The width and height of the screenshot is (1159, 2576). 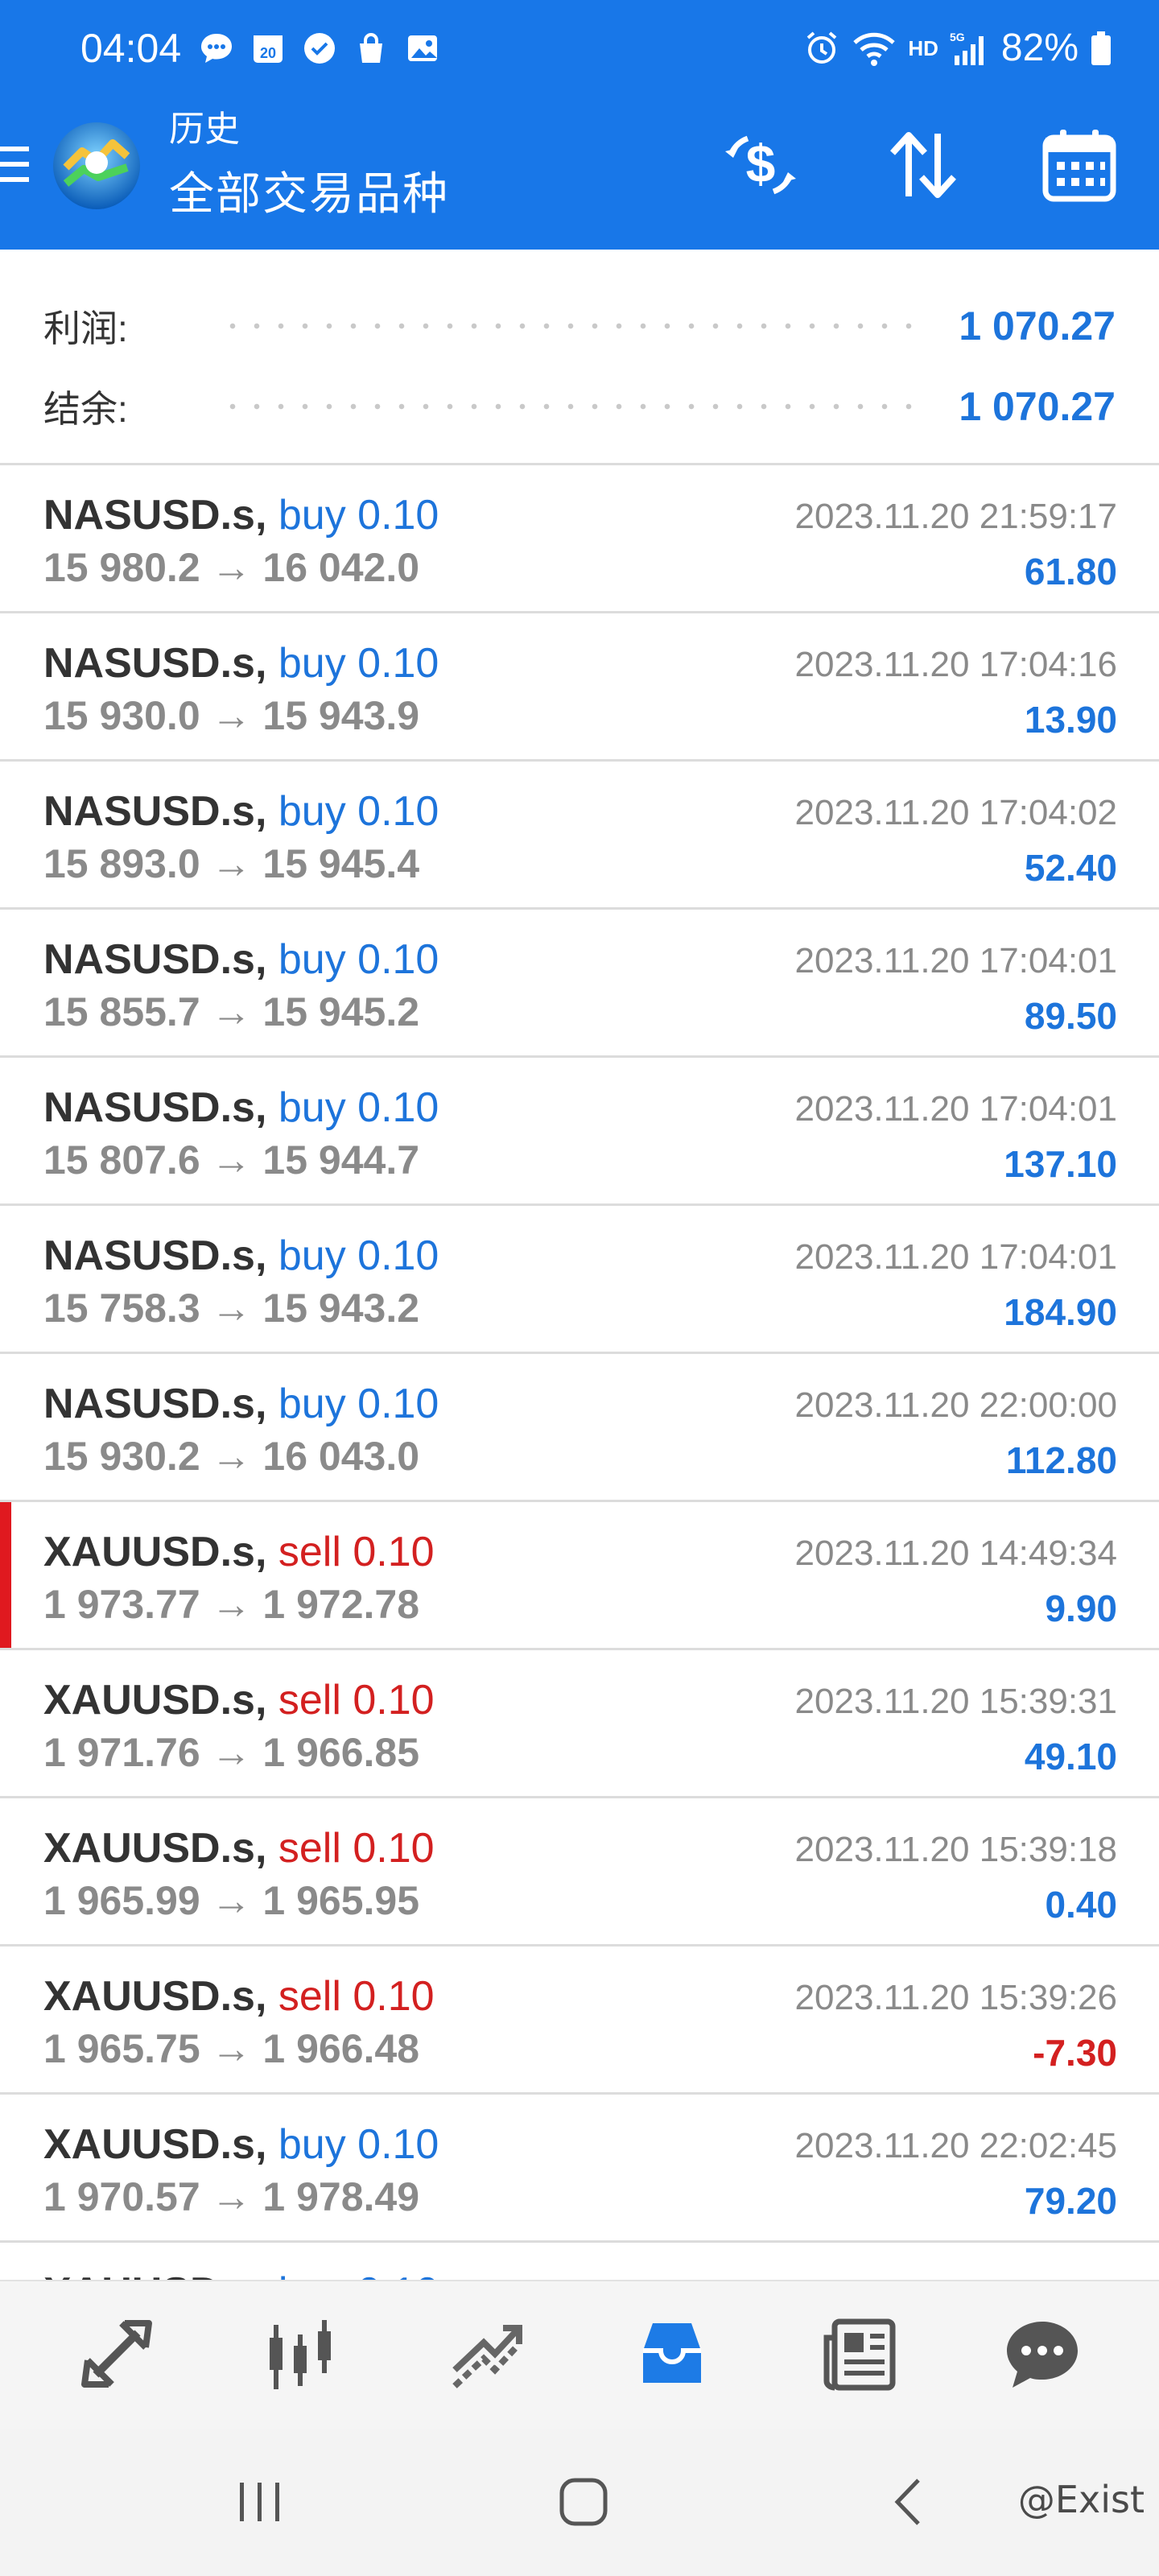 I want to click on nav-quotes, so click(x=116, y=2354).